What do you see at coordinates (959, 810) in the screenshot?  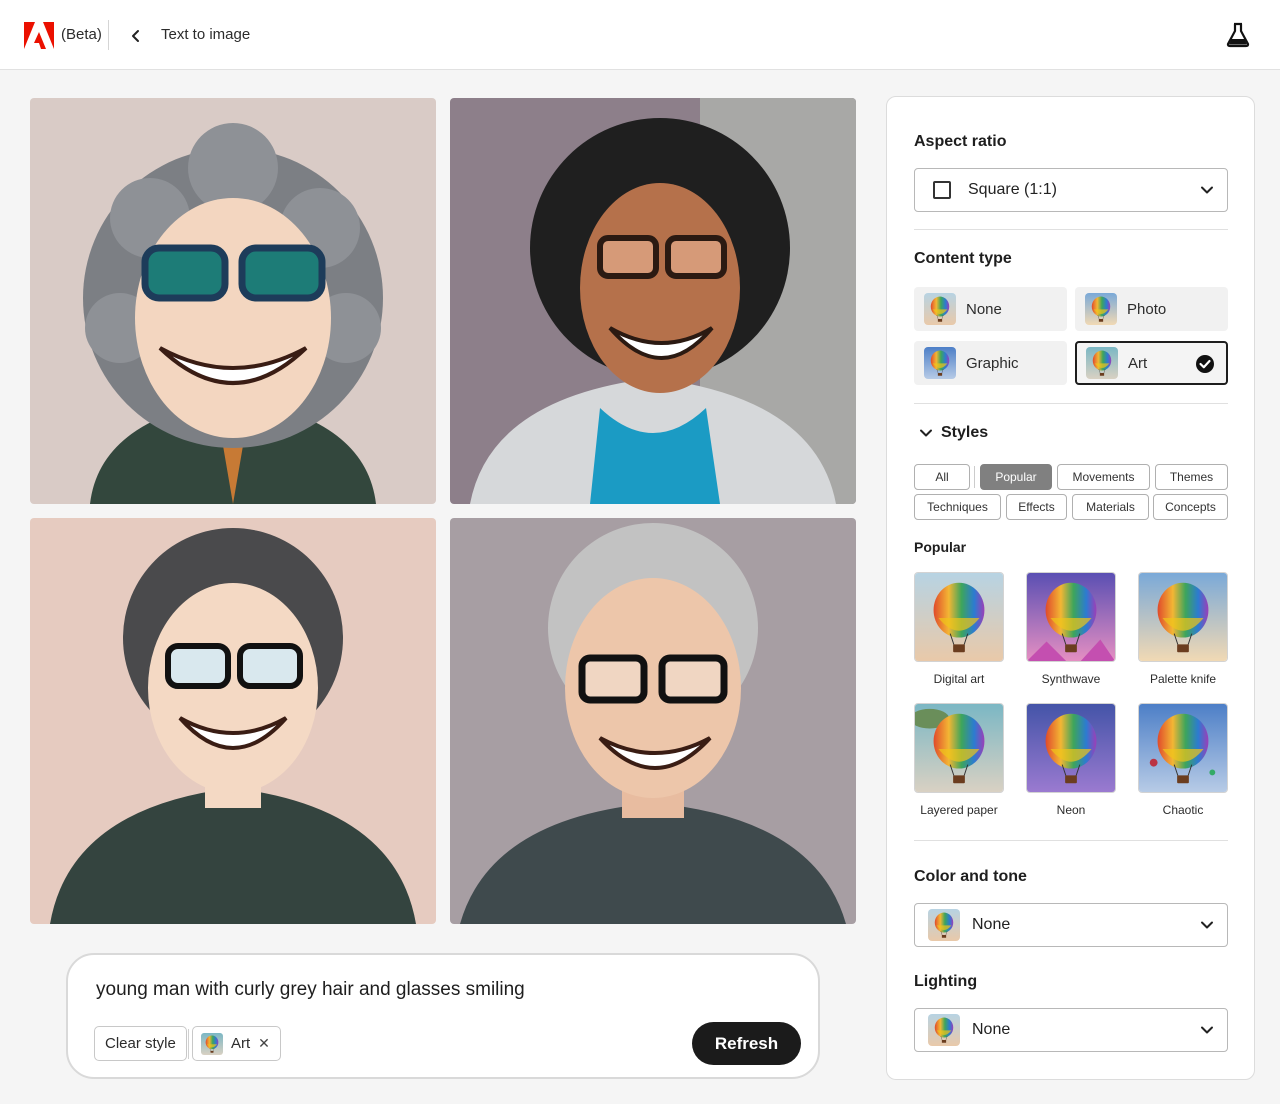 I see `style-label: Layered paper` at bounding box center [959, 810].